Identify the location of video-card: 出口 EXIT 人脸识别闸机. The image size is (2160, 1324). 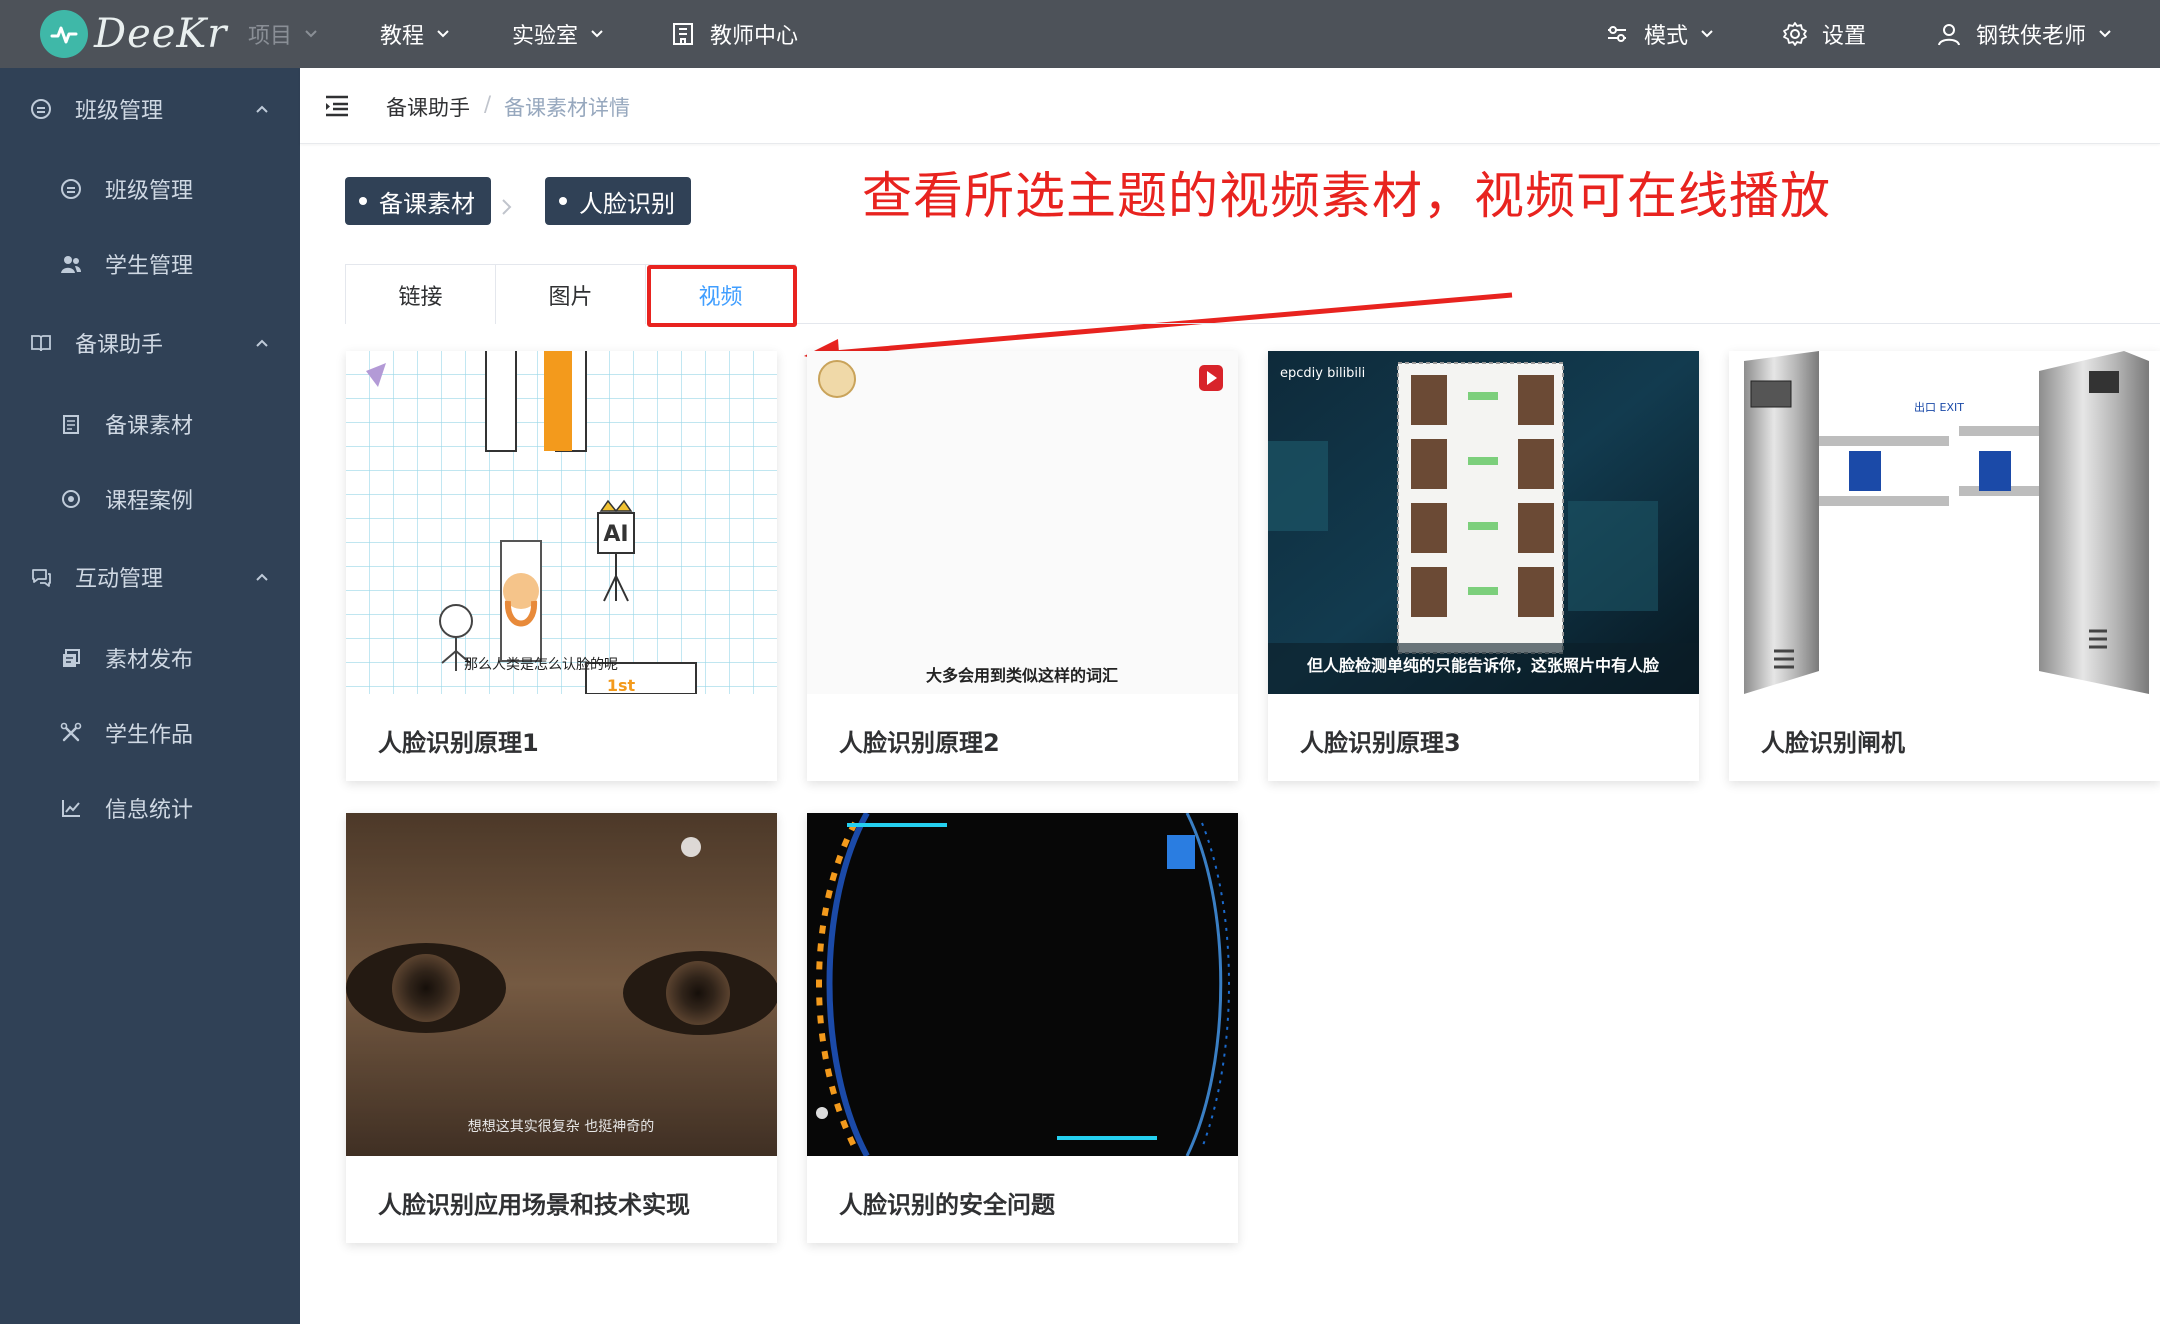
(1944, 566).